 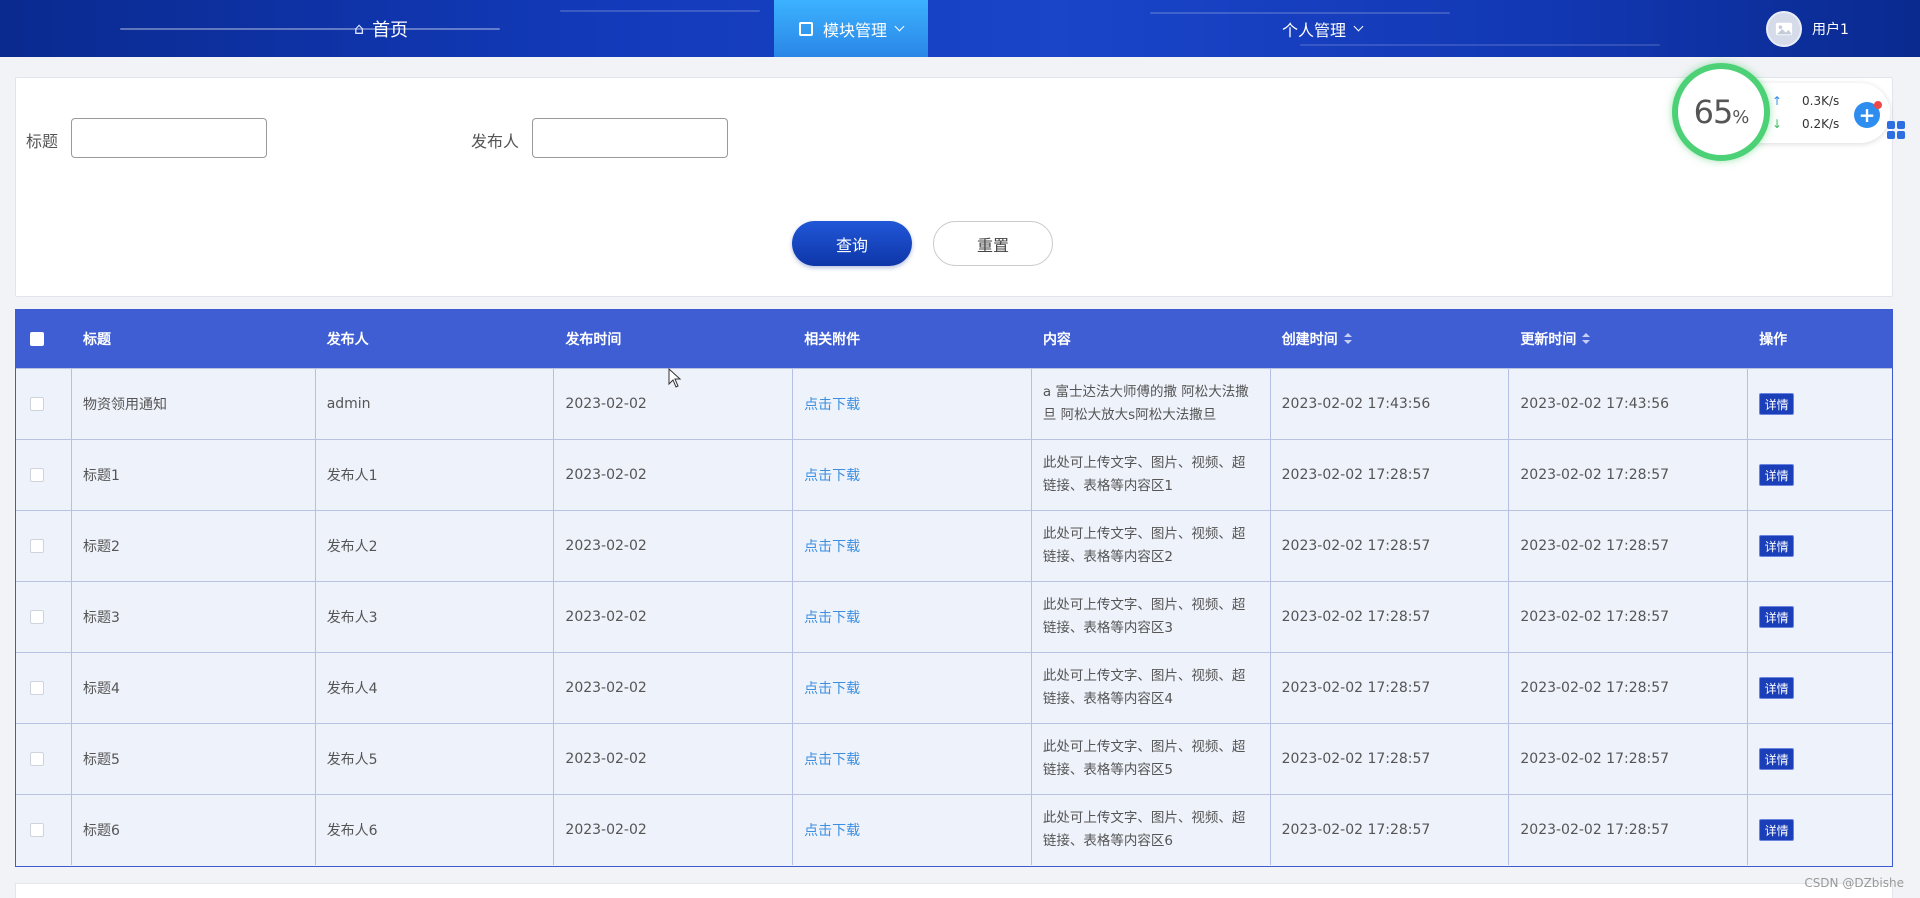 What do you see at coordinates (852, 243) in the screenshot?
I see `query-button: 查询` at bounding box center [852, 243].